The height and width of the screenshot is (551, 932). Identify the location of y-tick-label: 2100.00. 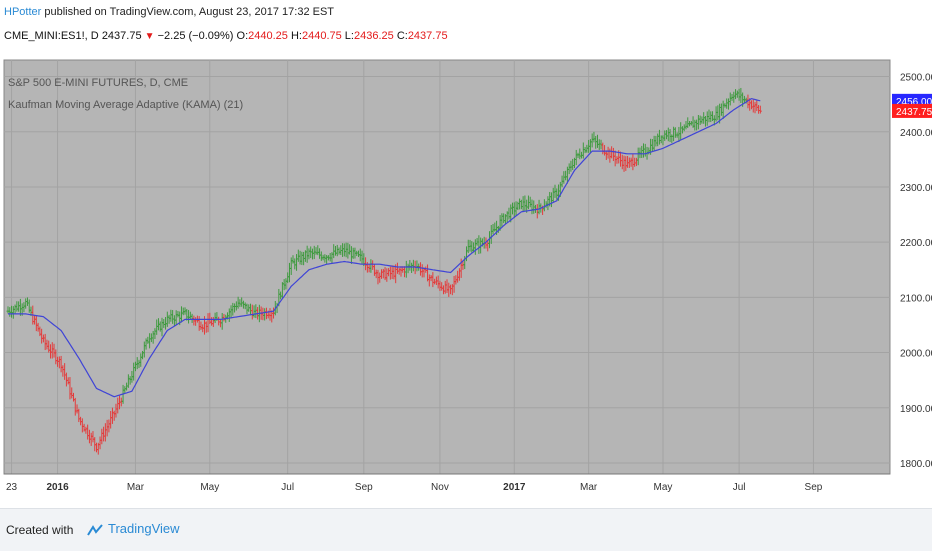
(916, 298).